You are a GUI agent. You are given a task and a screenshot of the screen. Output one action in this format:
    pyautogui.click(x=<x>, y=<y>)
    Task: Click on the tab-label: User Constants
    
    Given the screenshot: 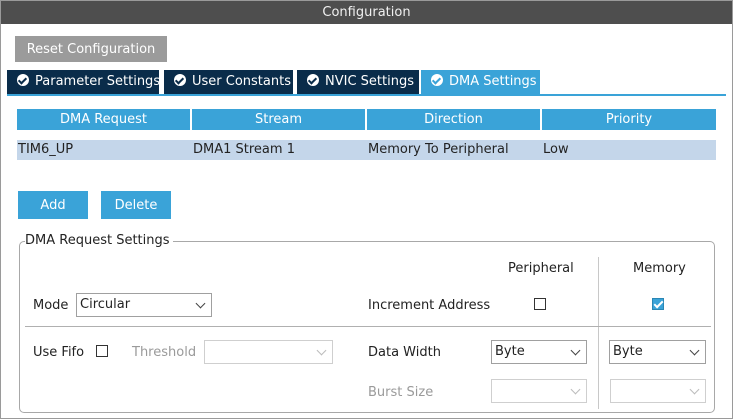 What is the action you would take?
    pyautogui.click(x=241, y=81)
    